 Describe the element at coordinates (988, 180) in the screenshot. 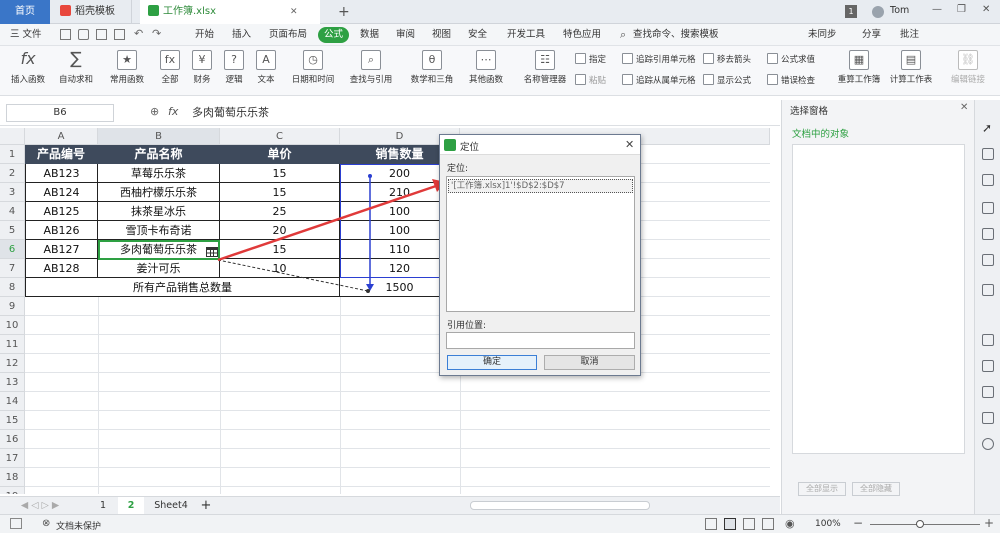

I see `fill-icon` at that location.